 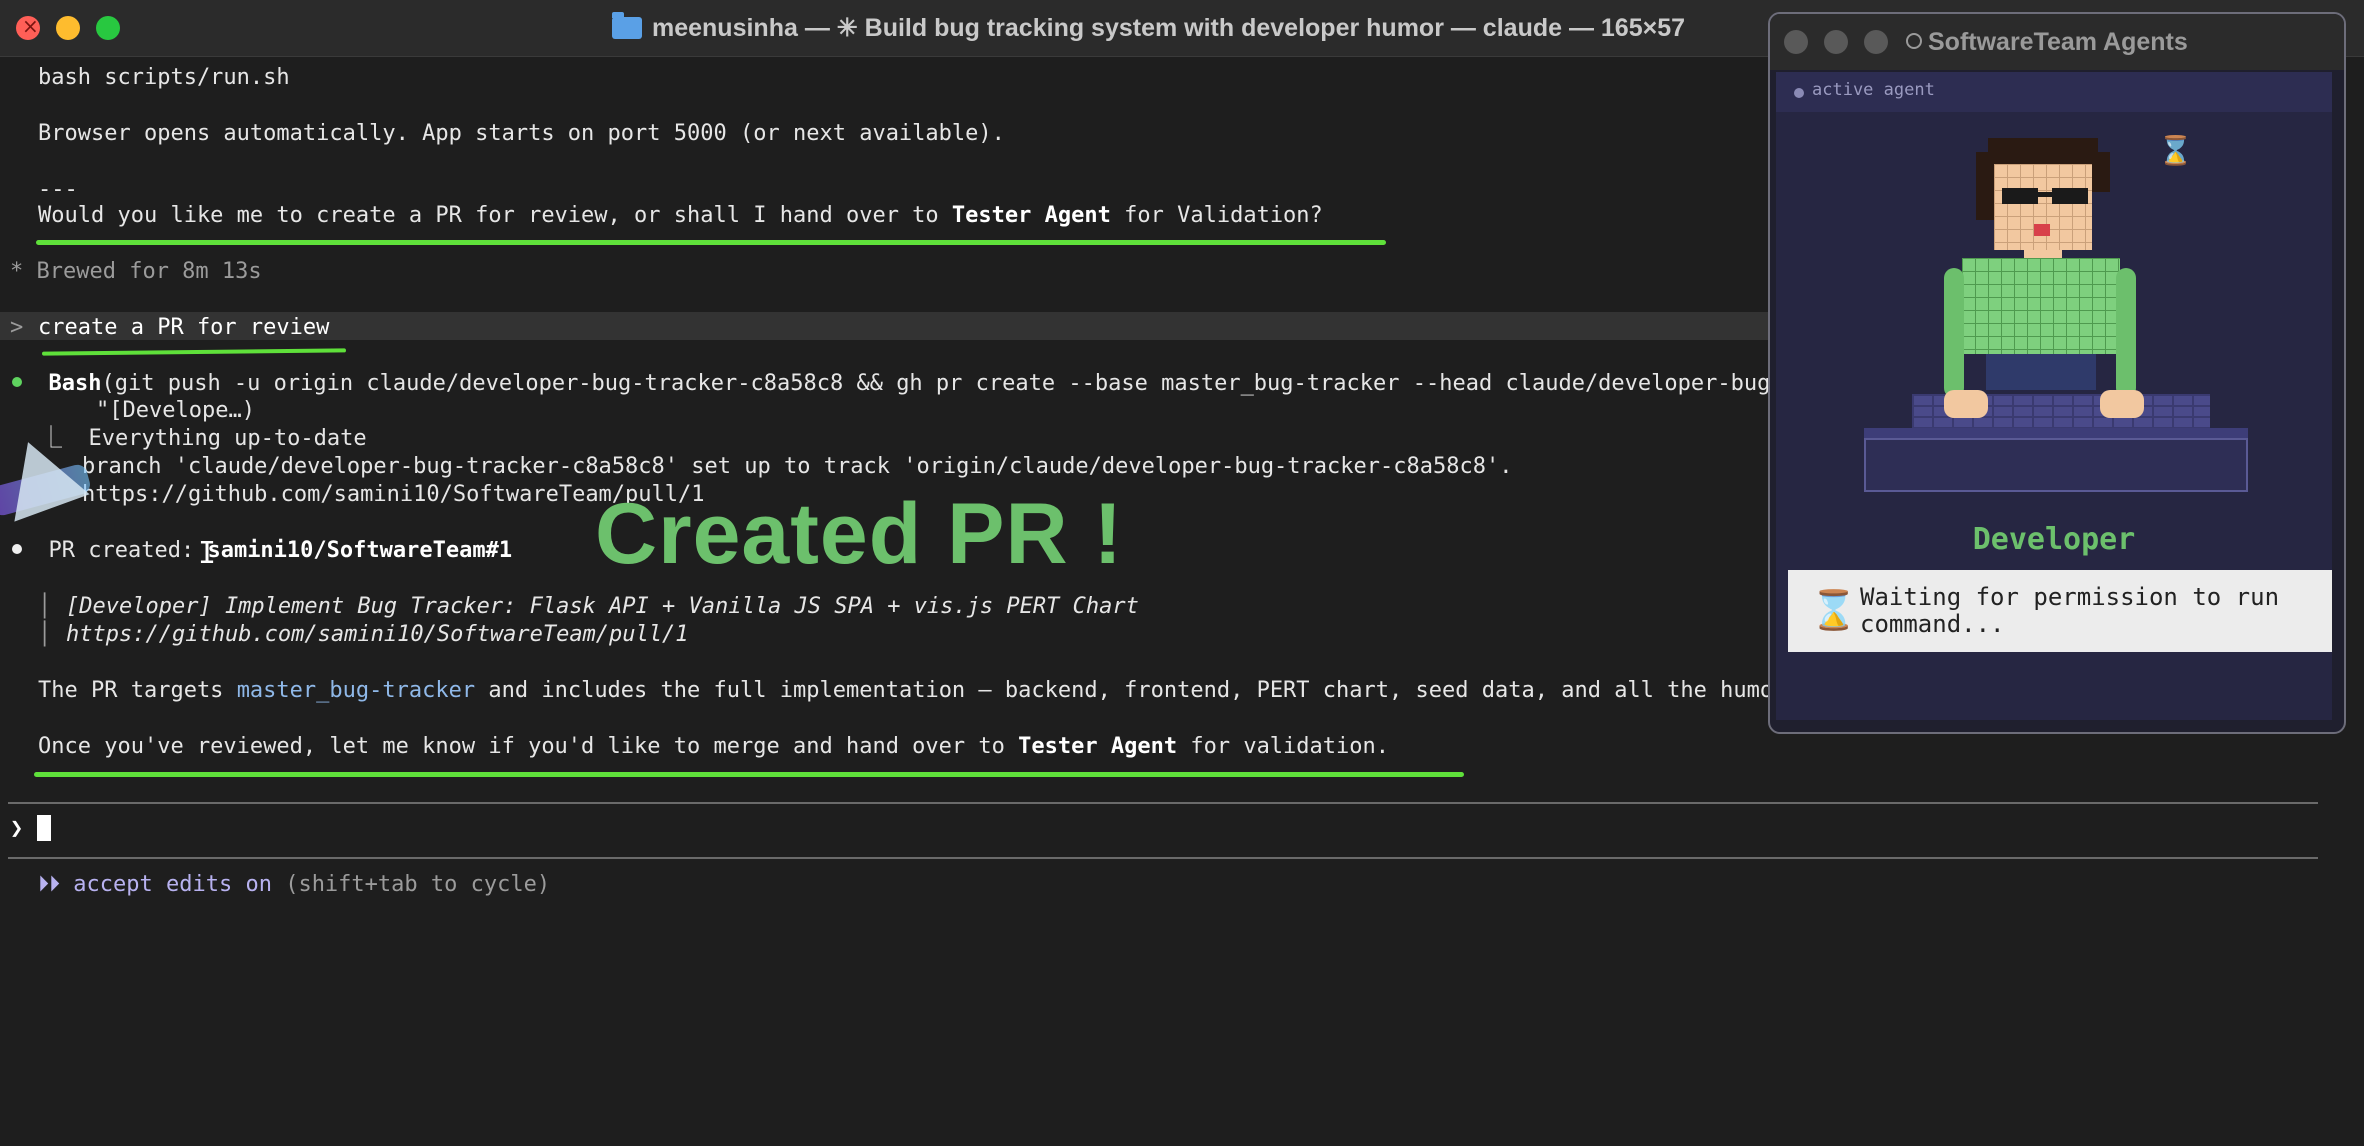 What do you see at coordinates (49, 884) in the screenshot?
I see `fast-forward-icon: ⏵⏵` at bounding box center [49, 884].